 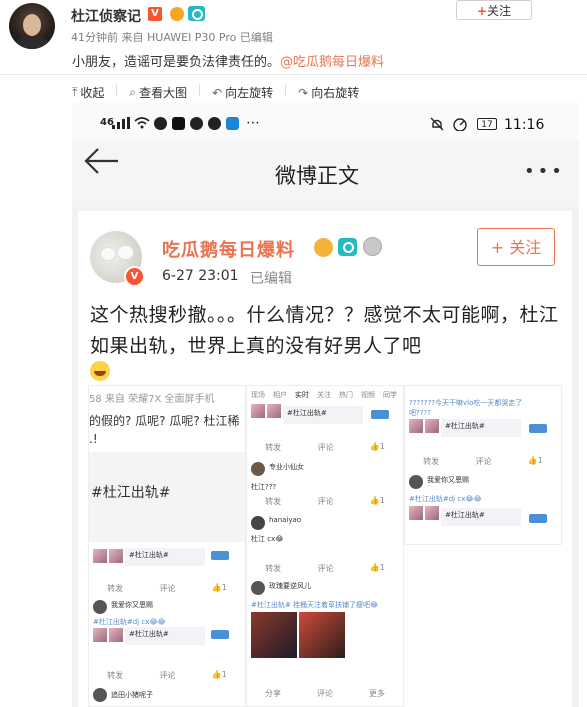 What do you see at coordinates (499, 11) in the screenshot?
I see `follow-label: 关注` at bounding box center [499, 11].